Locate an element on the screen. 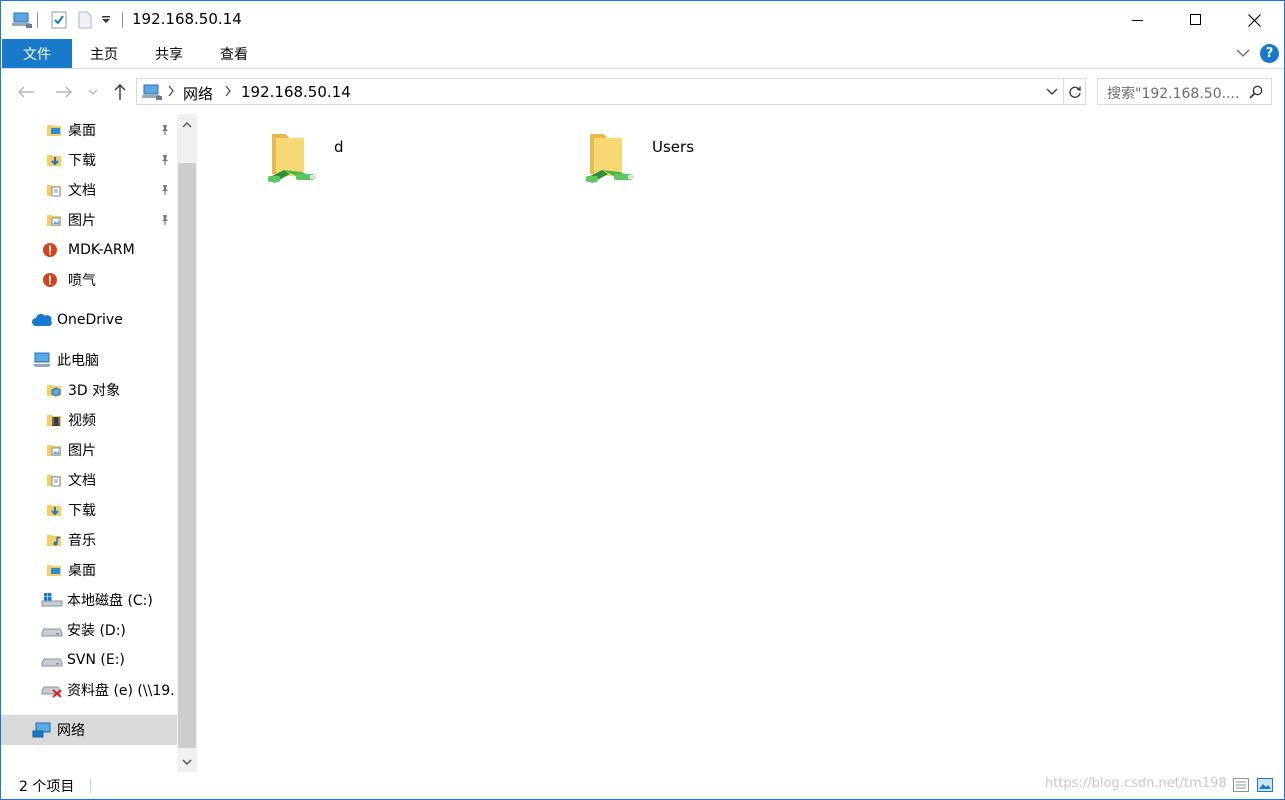 The height and width of the screenshot is (800, 1285). scroll-up-chevron-icon is located at coordinates (187, 124).